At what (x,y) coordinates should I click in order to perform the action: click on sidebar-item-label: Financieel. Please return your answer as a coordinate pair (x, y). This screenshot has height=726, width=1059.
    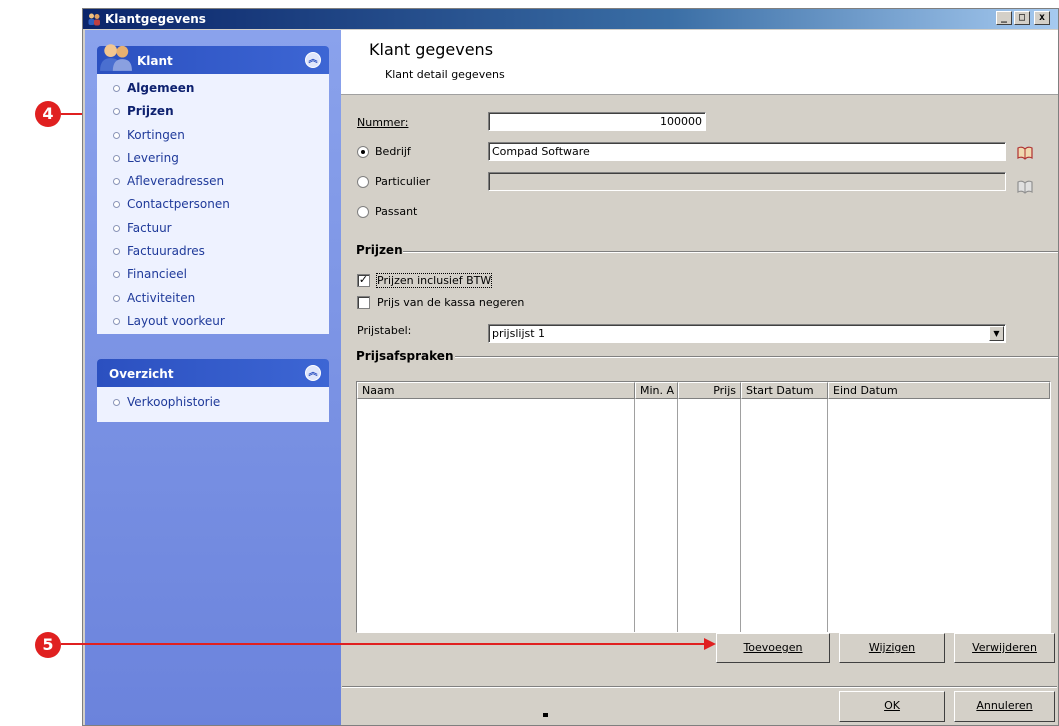
    Looking at the image, I should click on (157, 274).